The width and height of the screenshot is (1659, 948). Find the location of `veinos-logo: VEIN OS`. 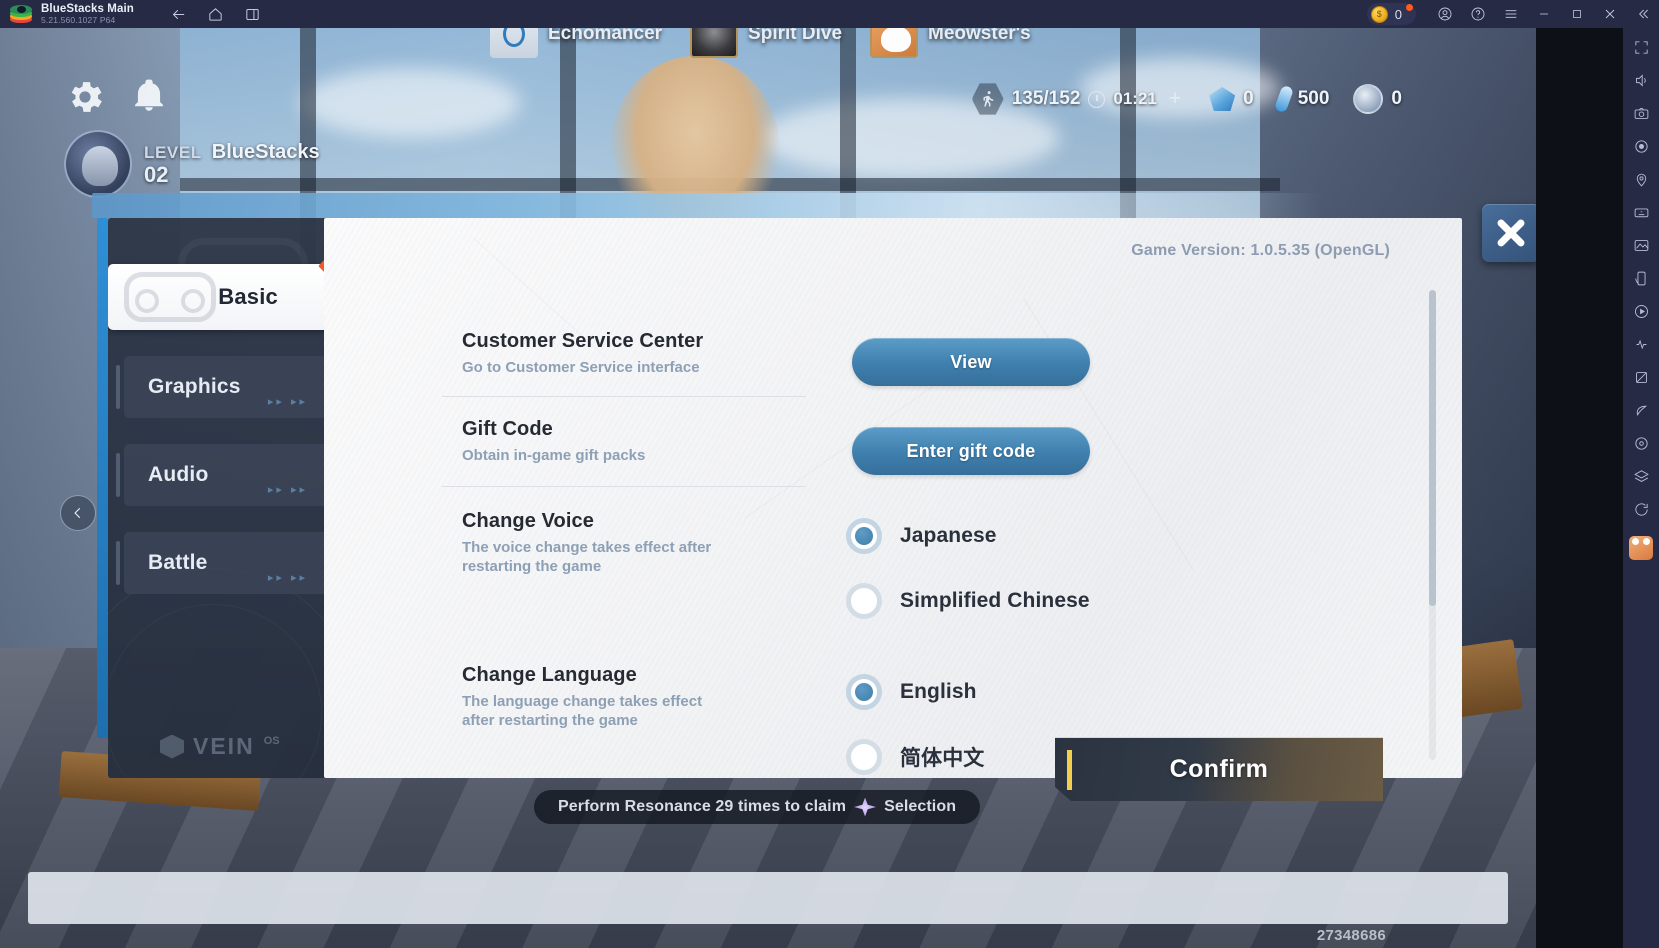

veinos-logo: VEIN OS is located at coordinates (220, 746).